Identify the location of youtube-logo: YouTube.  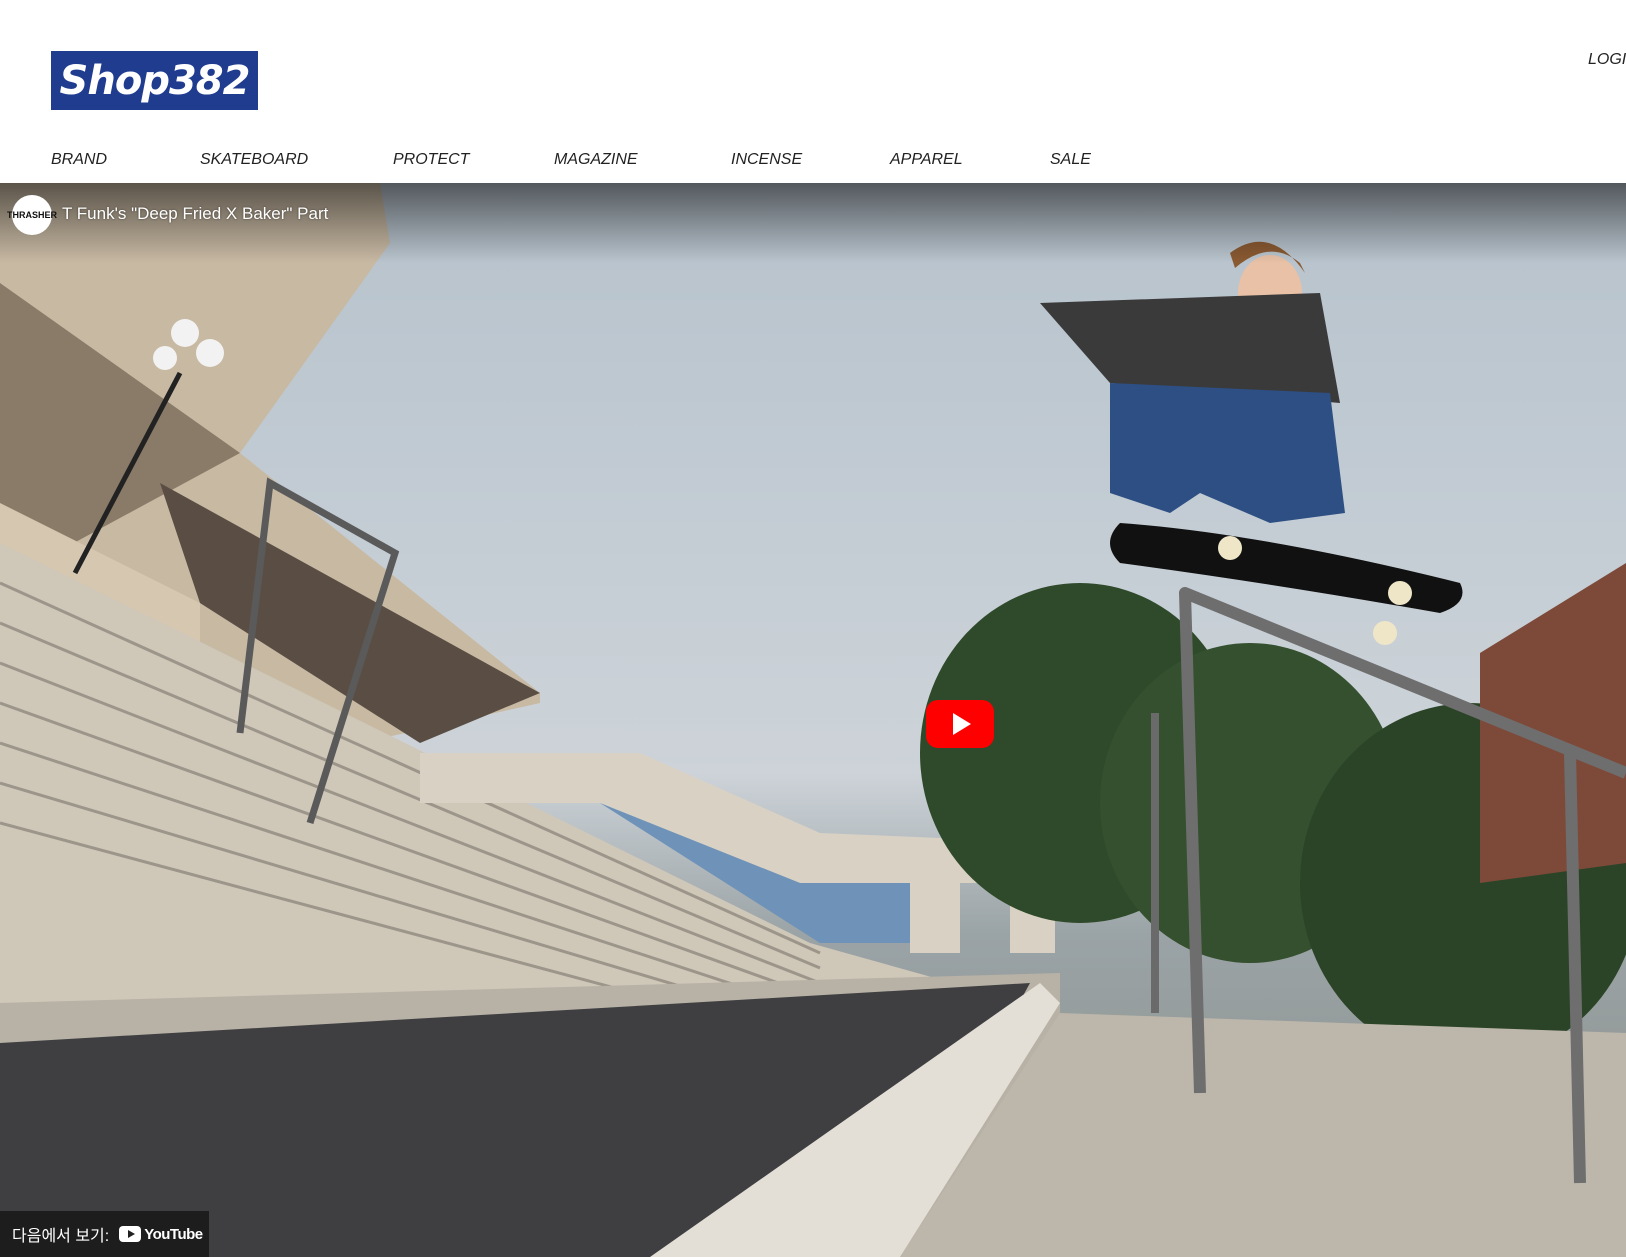
(161, 1234).